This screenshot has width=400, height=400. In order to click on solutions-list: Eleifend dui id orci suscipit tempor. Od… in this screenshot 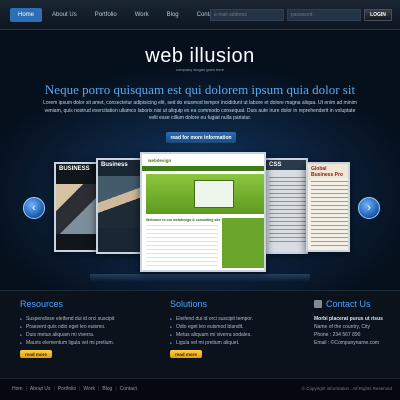, I will do `click(235, 331)`.